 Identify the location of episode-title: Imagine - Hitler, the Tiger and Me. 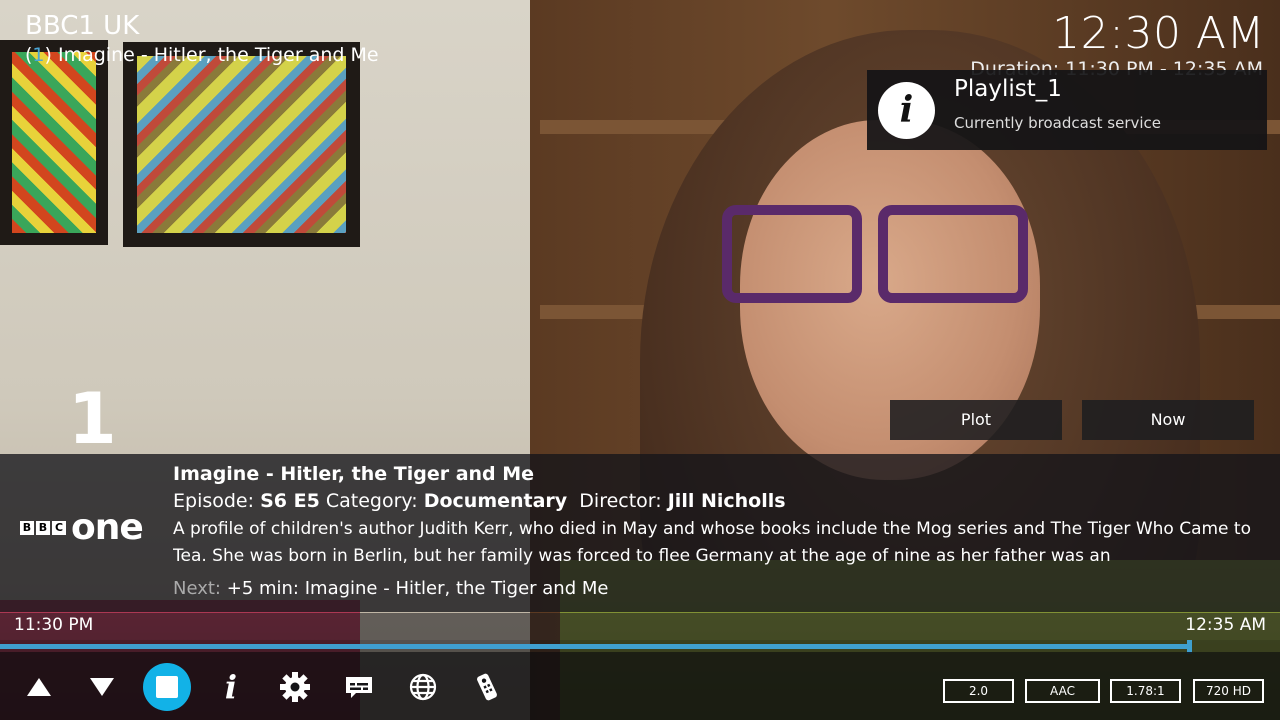
(354, 474).